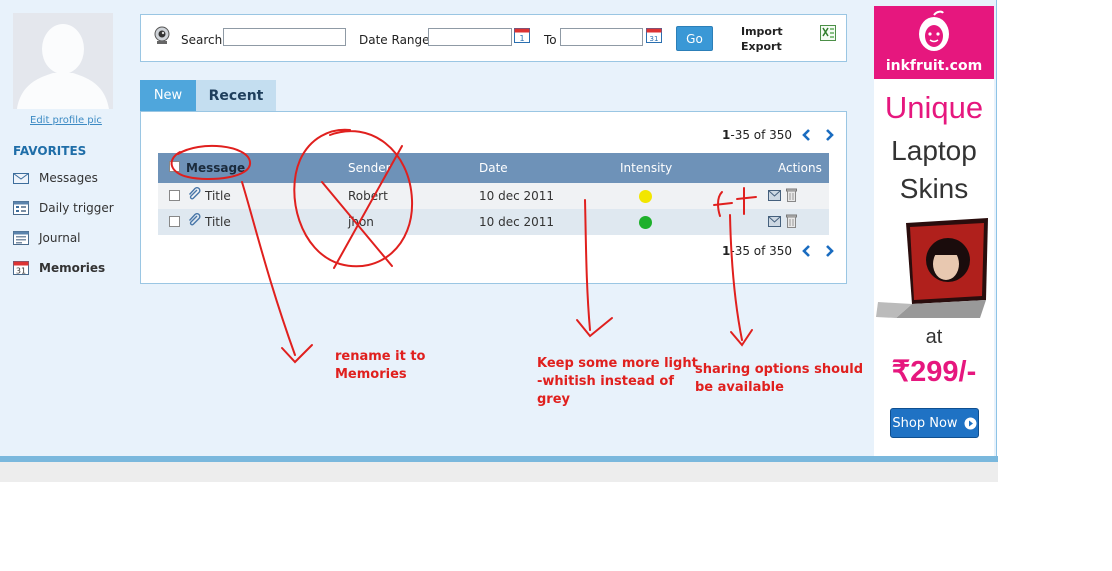  What do you see at coordinates (21, 271) in the screenshot?
I see `svg-text: 31` at bounding box center [21, 271].